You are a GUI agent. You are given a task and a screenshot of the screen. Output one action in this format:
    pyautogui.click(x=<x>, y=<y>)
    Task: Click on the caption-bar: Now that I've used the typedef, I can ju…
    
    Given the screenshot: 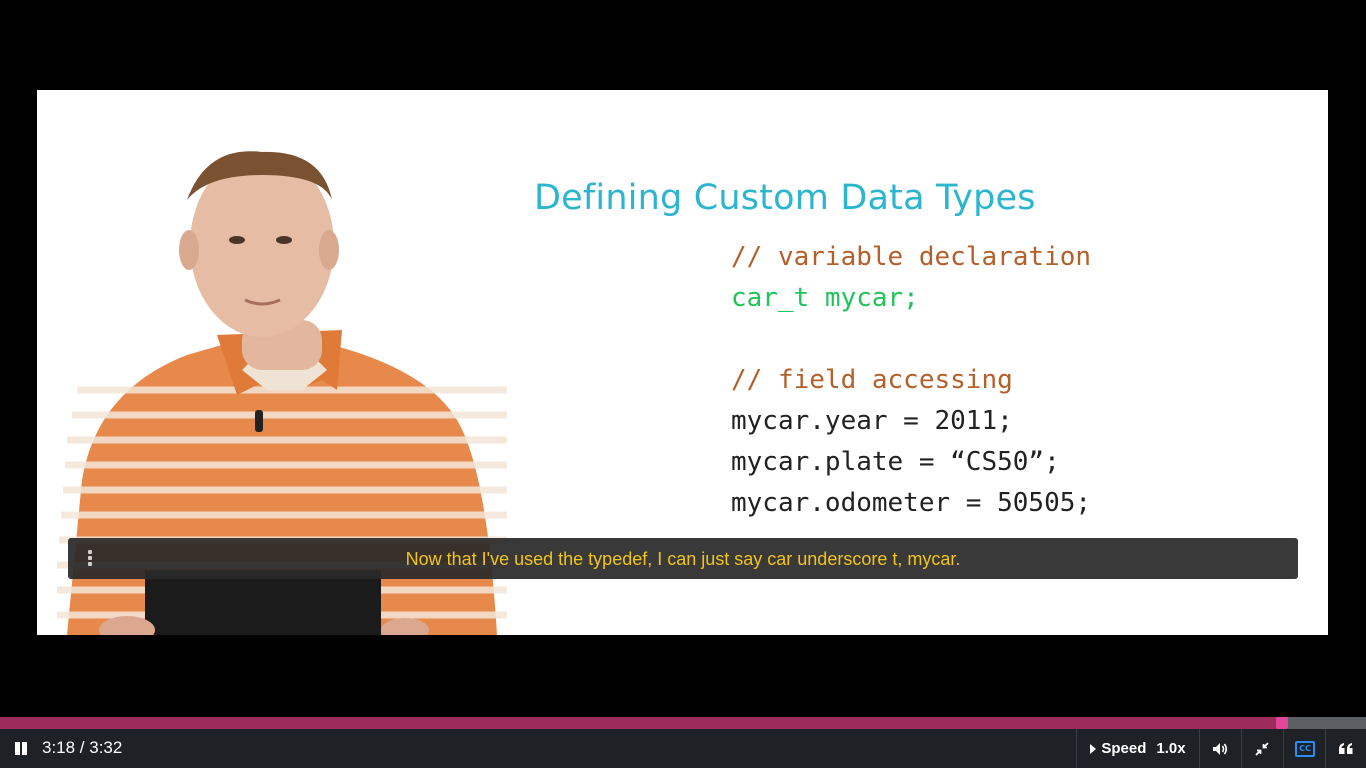 What is the action you would take?
    pyautogui.click(x=683, y=558)
    